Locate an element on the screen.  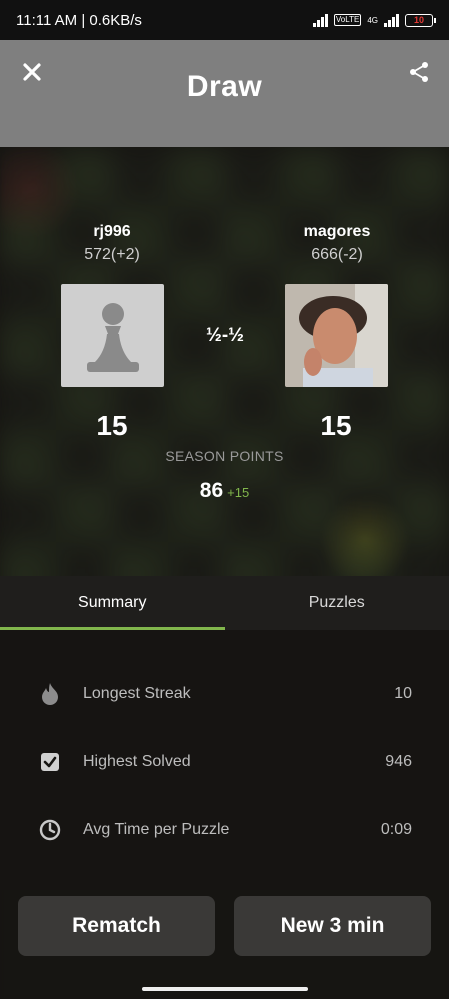
stat-row: Avg Time per Puzzle 0:09 is located at coordinates (224, 830).